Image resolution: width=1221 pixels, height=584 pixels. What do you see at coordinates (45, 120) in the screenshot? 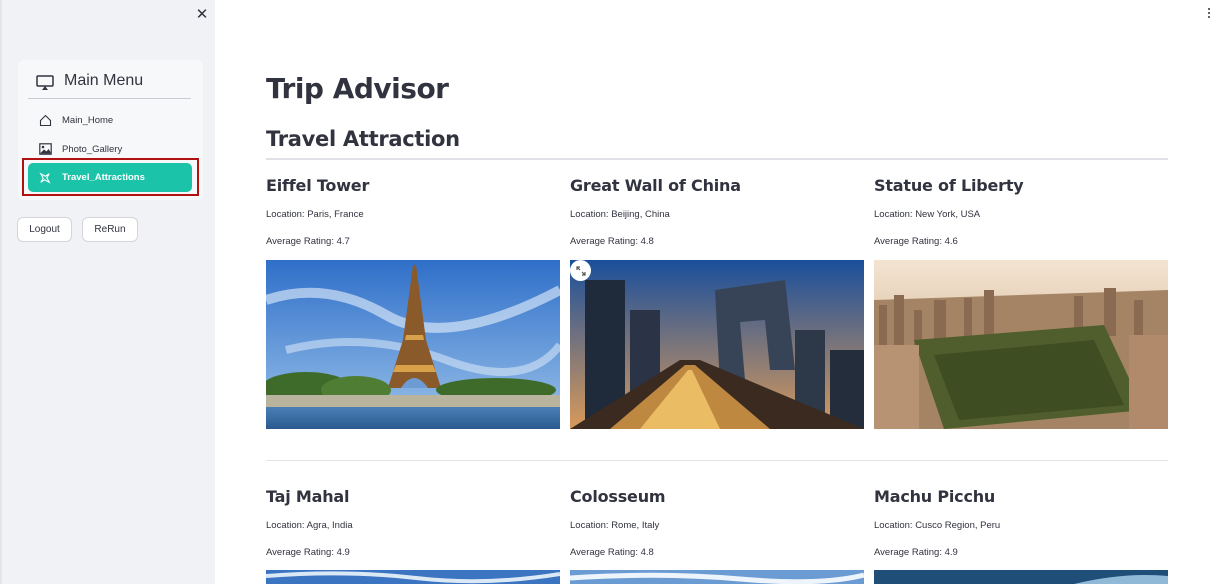
I see `house-icon` at bounding box center [45, 120].